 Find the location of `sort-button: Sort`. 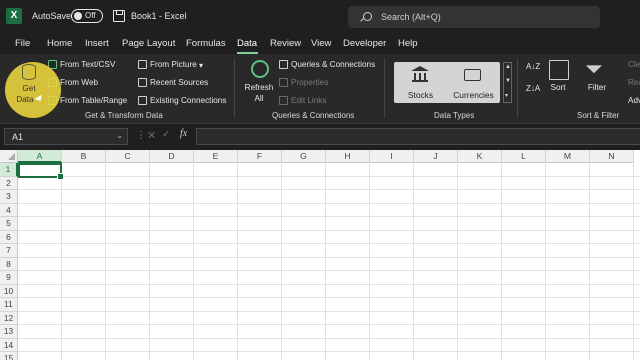

sort-button: Sort is located at coordinates (558, 87).